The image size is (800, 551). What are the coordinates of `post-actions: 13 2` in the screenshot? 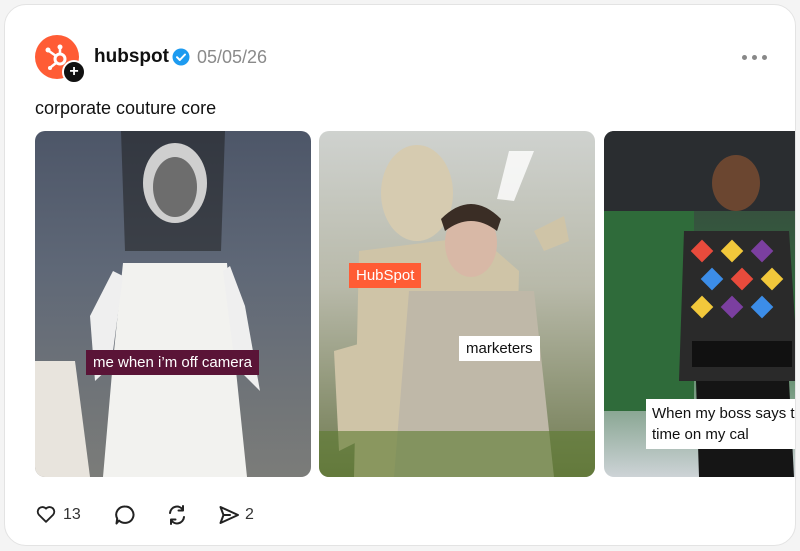 It's located at (185, 515).